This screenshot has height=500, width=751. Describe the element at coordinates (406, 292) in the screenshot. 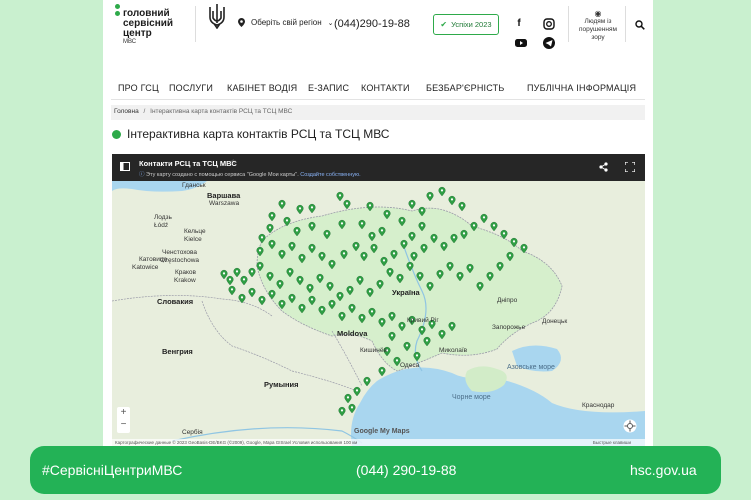

I see `country-label: Україна` at that location.